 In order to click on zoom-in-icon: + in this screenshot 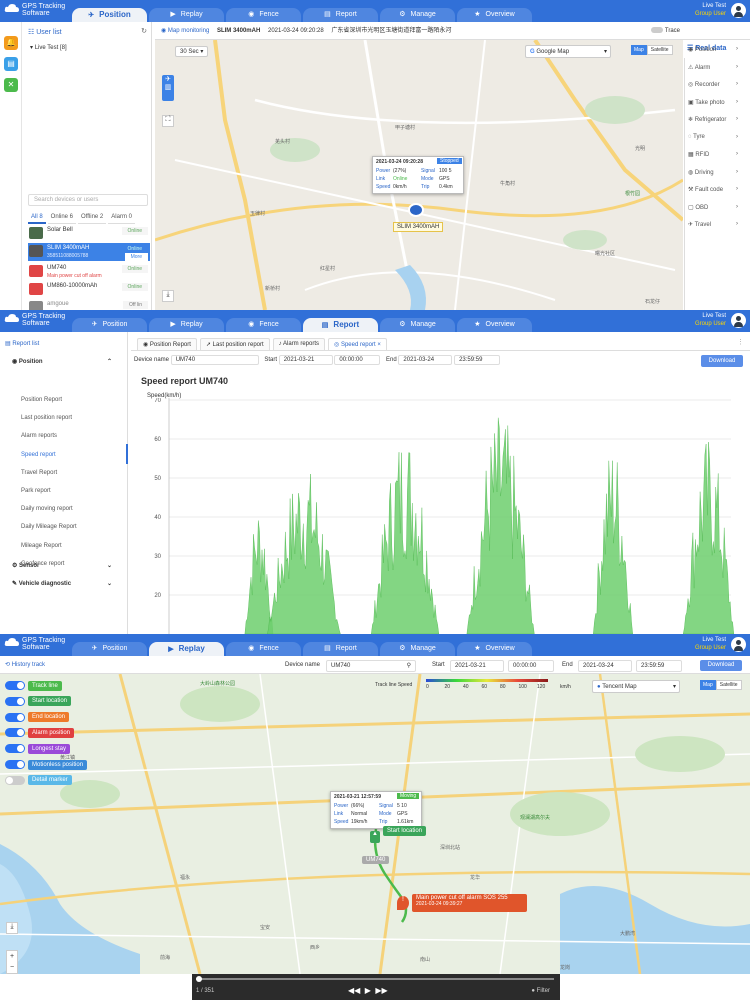, I will do `click(12, 956)`.